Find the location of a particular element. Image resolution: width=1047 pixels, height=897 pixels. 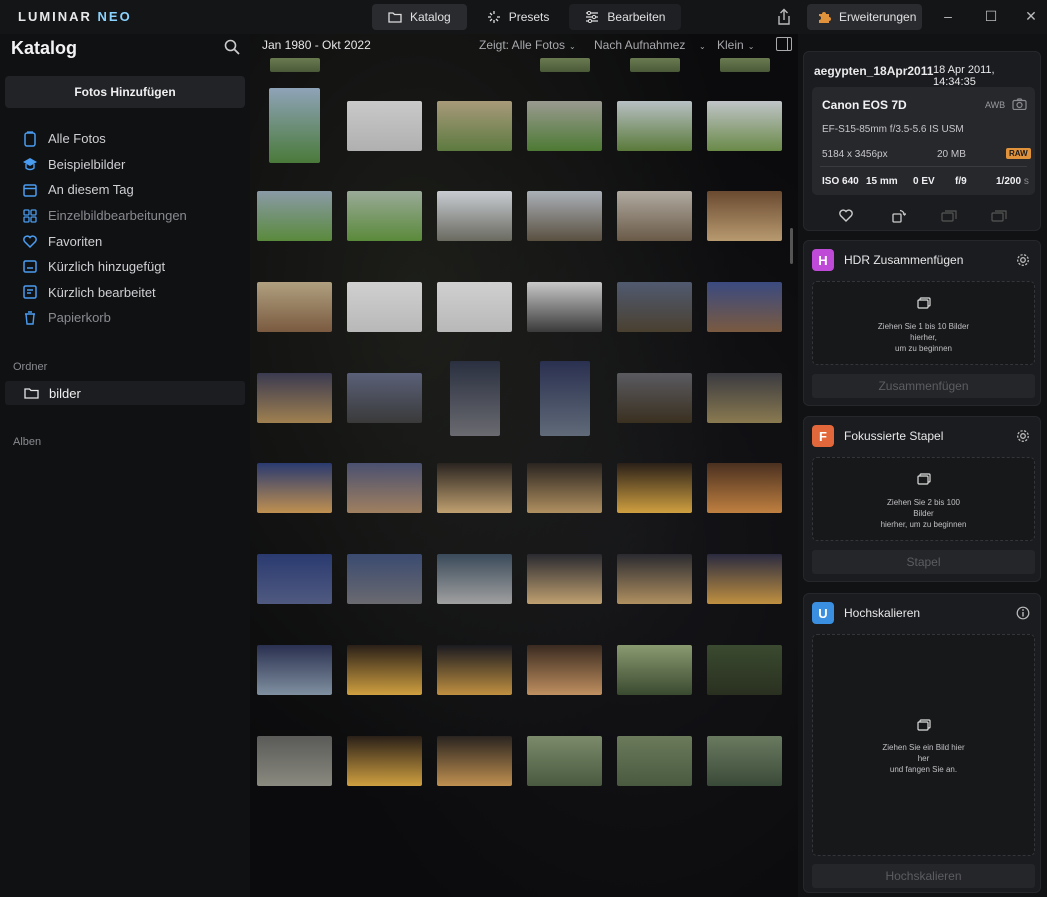

share-icon is located at coordinates (784, 17).